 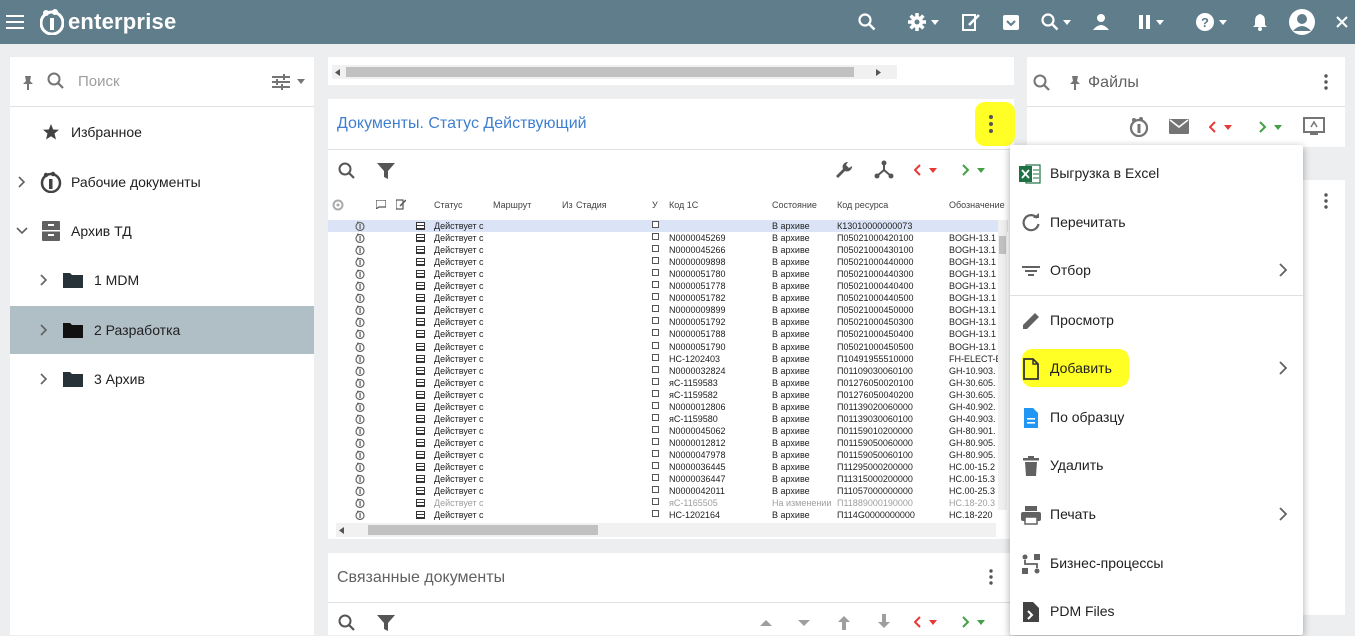 I want to click on edit-document-icon, so click(x=971, y=22).